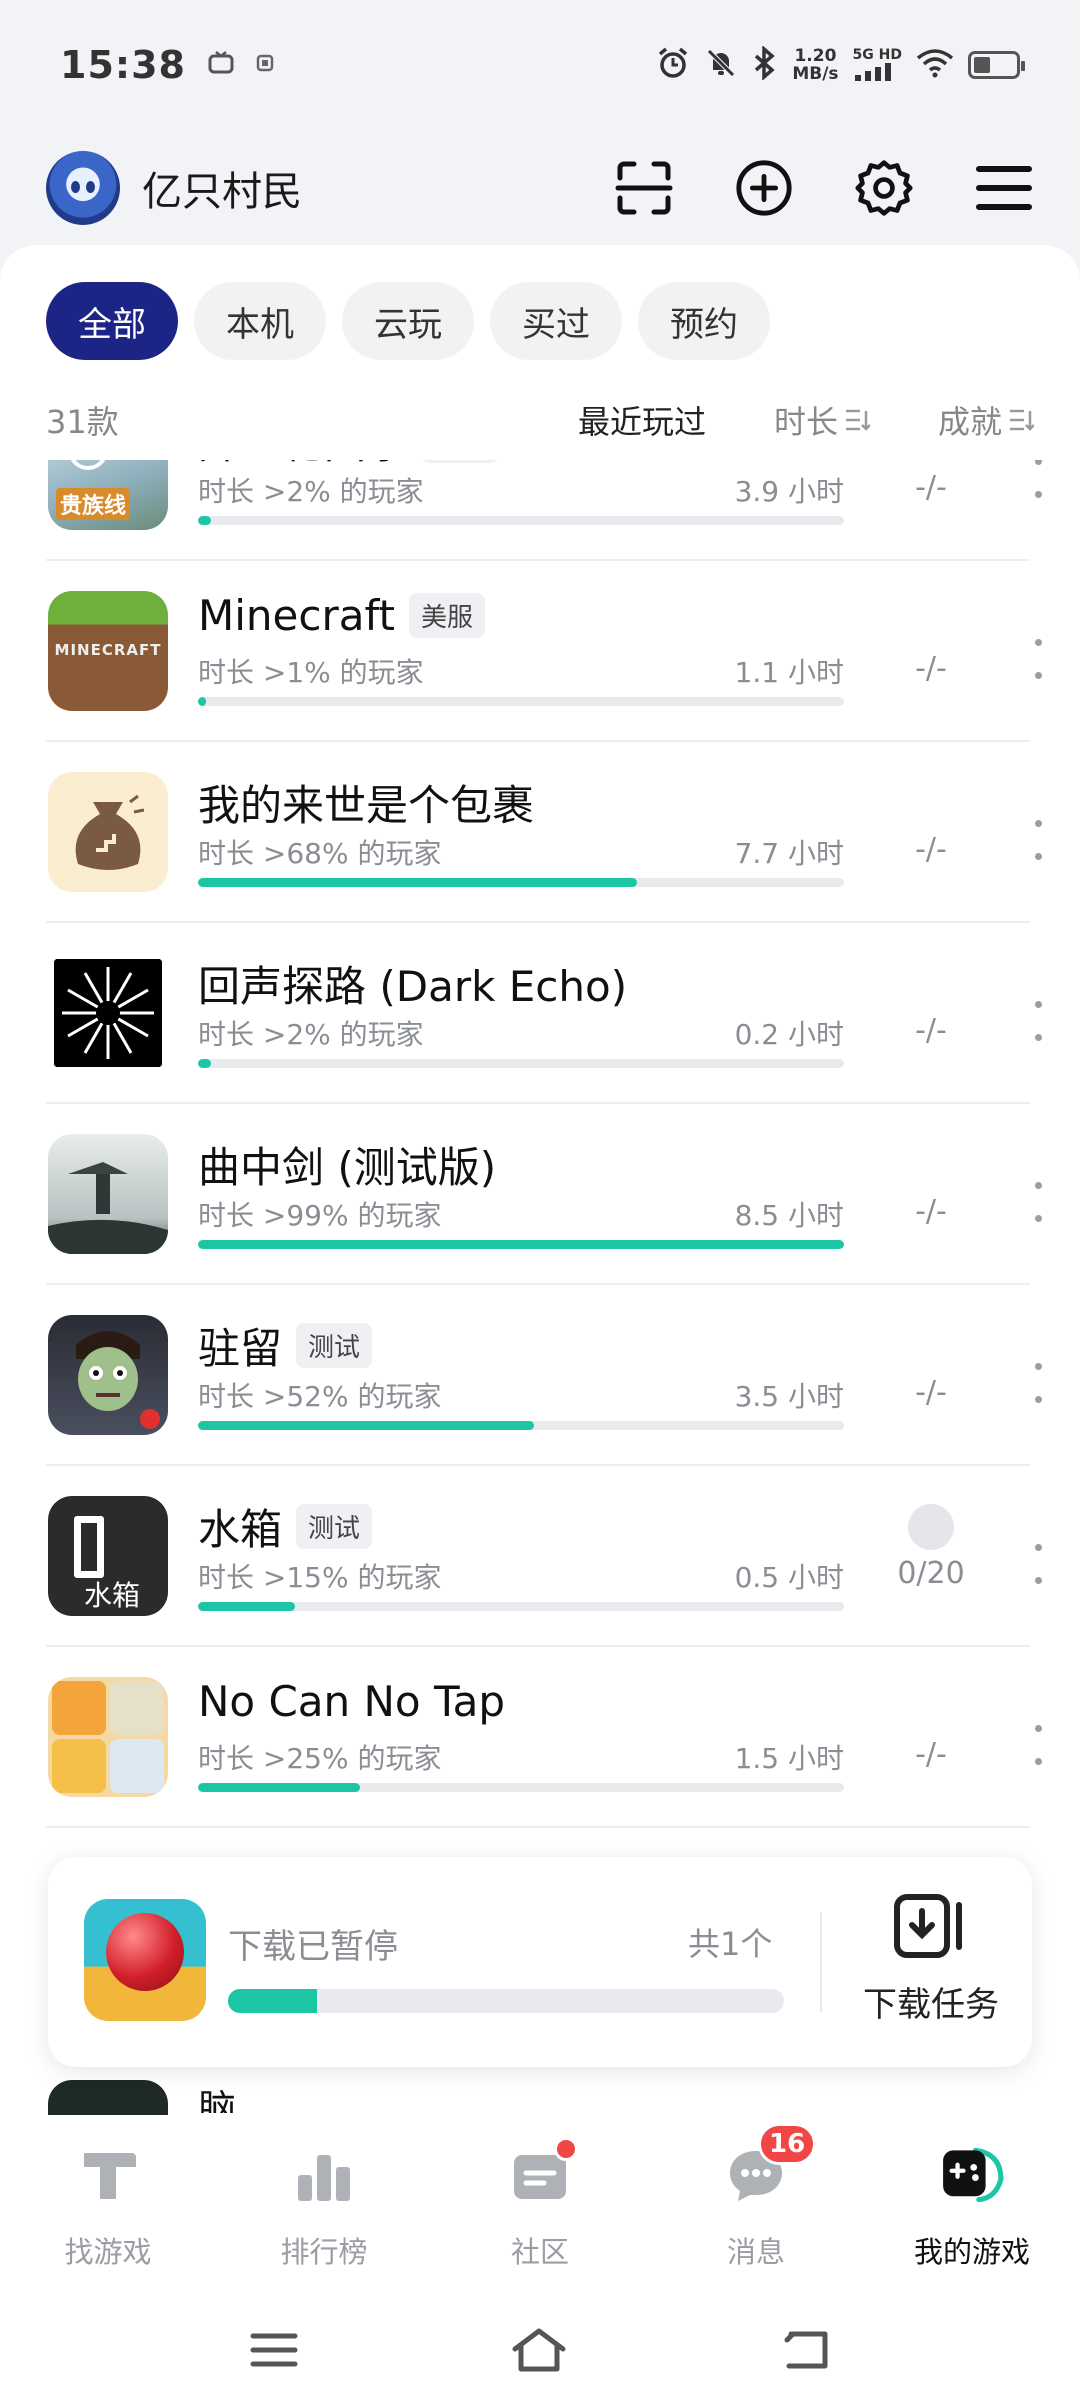  What do you see at coordinates (521, 491) in the screenshot?
I see `playtime-info: 时长 >2% 的玩家 3.9 小时` at bounding box center [521, 491].